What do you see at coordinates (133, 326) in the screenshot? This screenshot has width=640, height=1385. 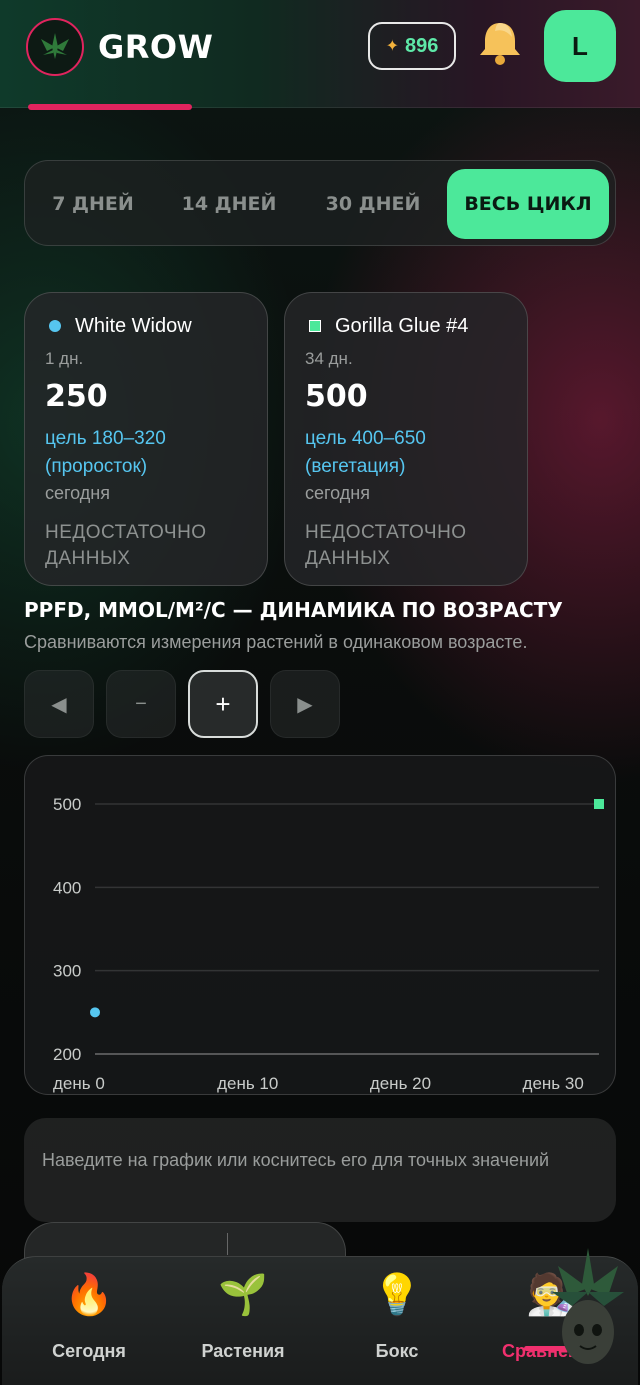 I see `plant-name: White Widow` at bounding box center [133, 326].